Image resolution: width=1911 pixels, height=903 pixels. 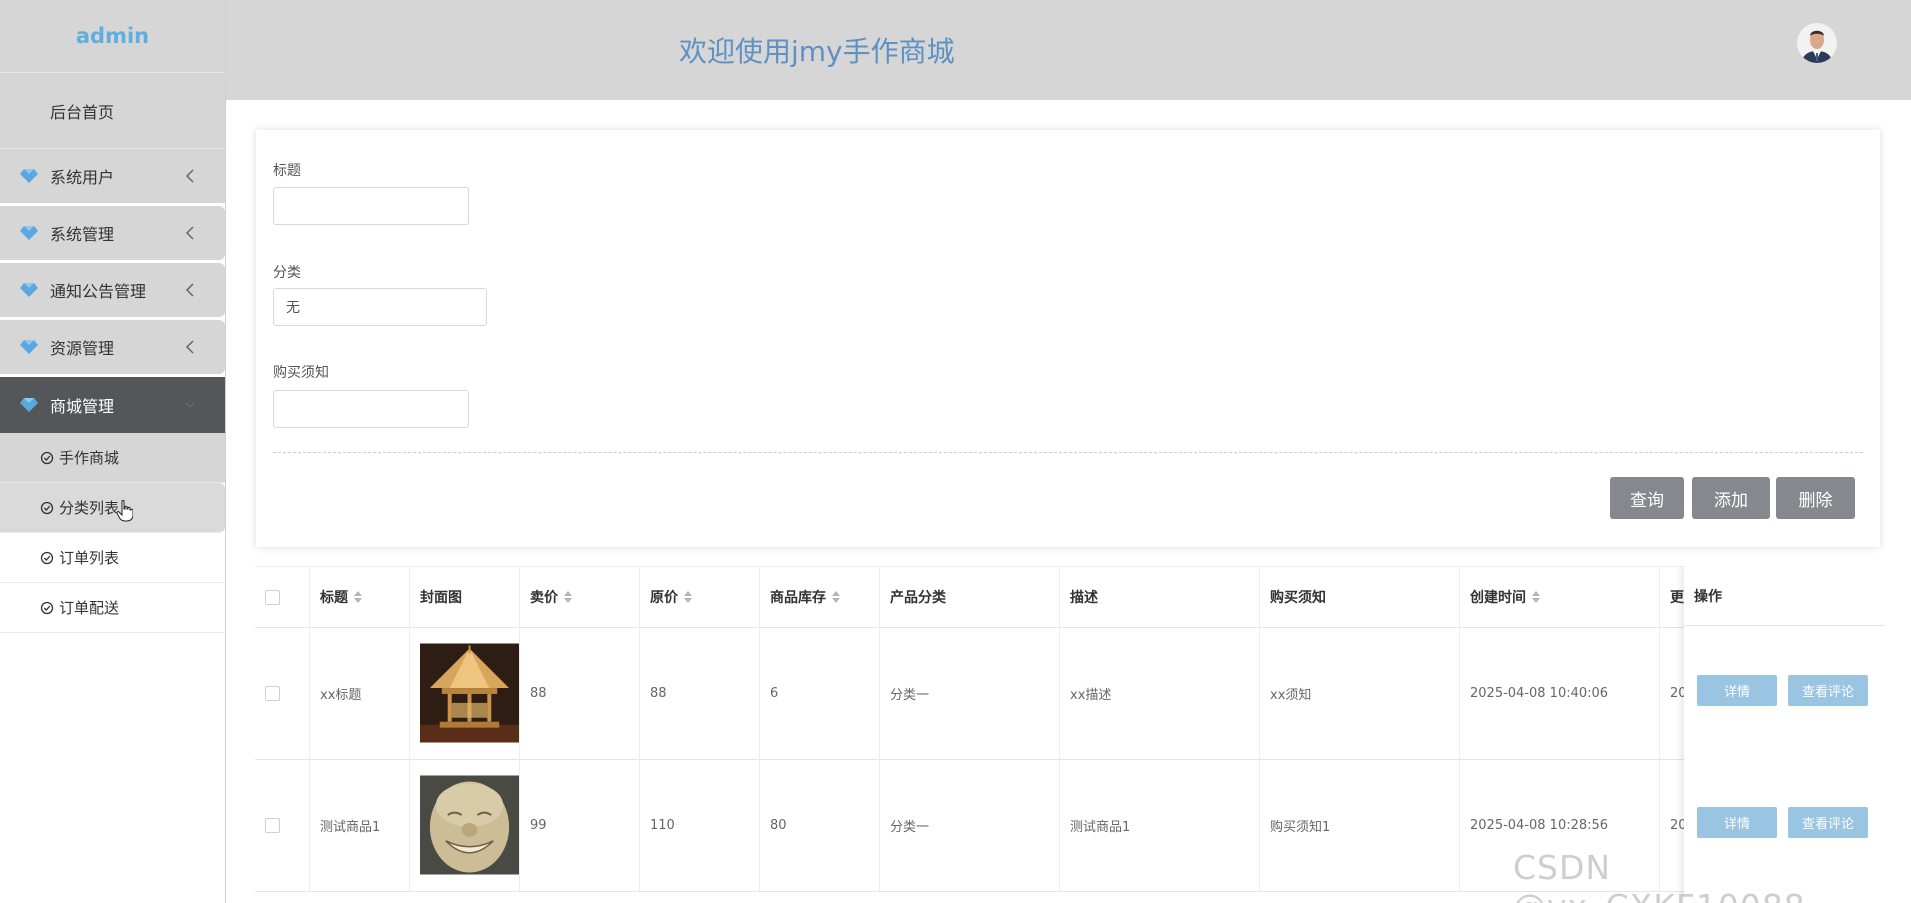 I want to click on column-header-stock: 商品库存, so click(x=820, y=597).